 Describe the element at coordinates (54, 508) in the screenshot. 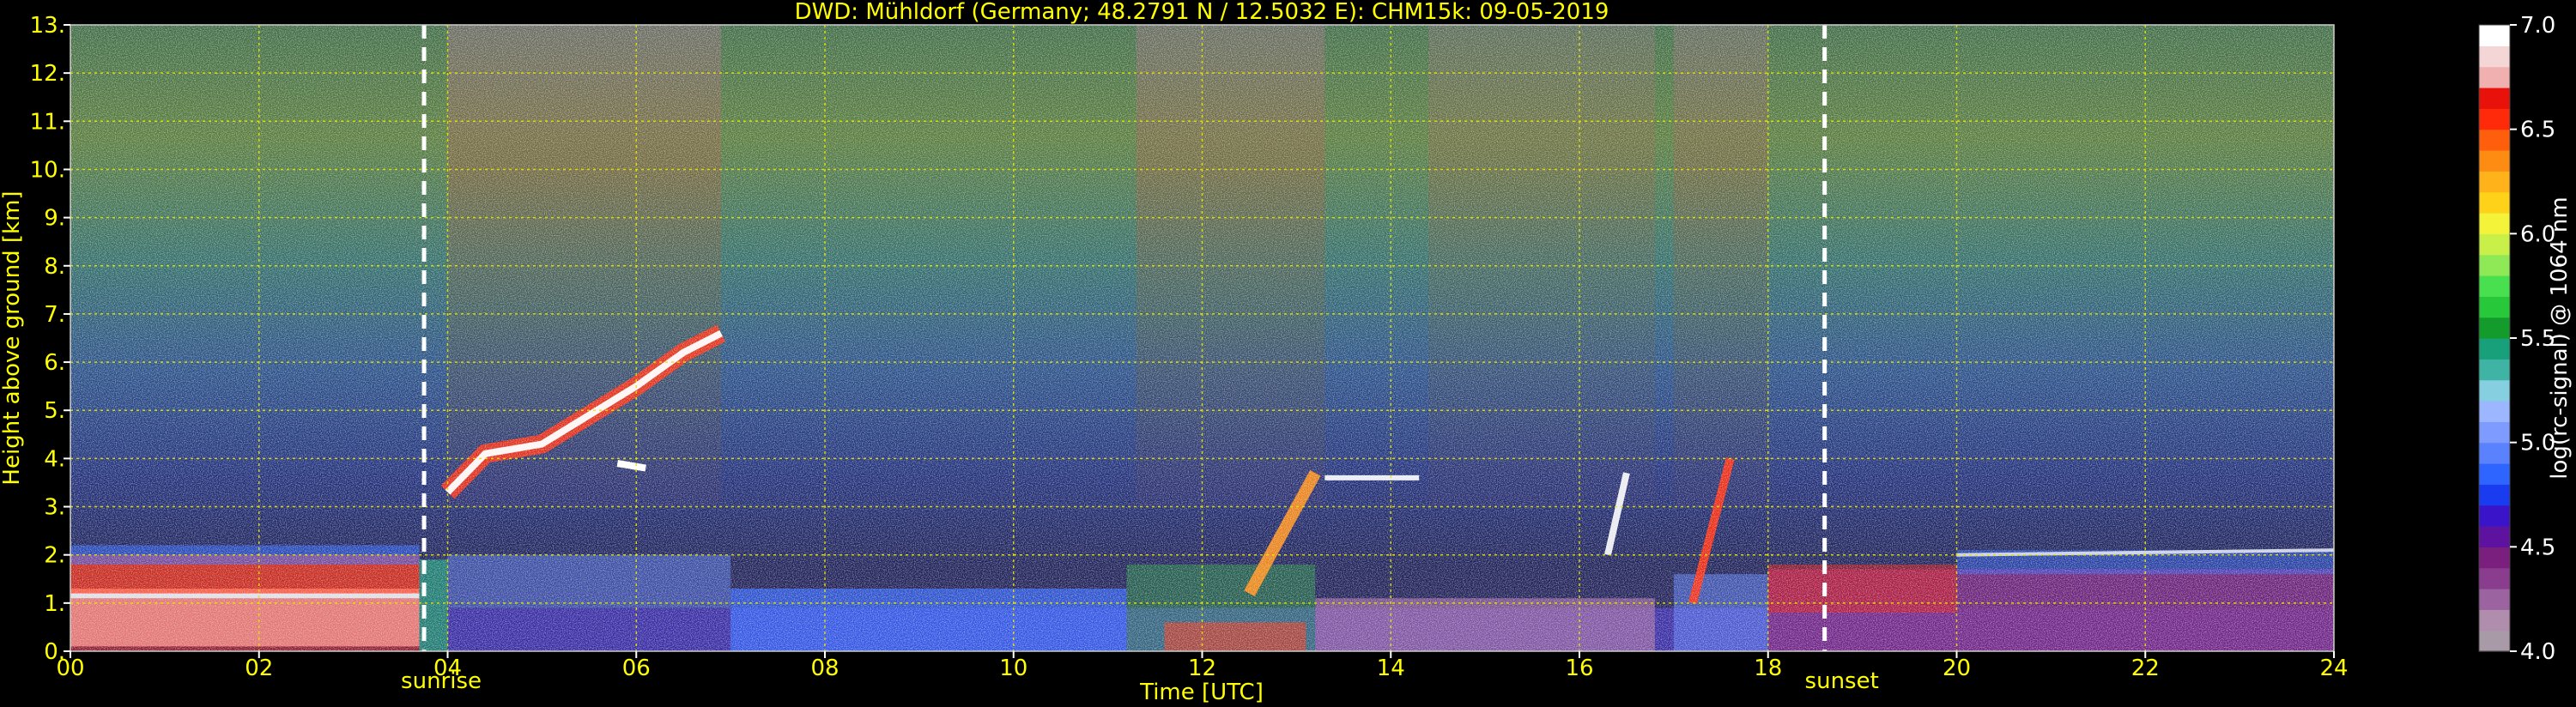

I see `y-tick-label: 3.` at that location.